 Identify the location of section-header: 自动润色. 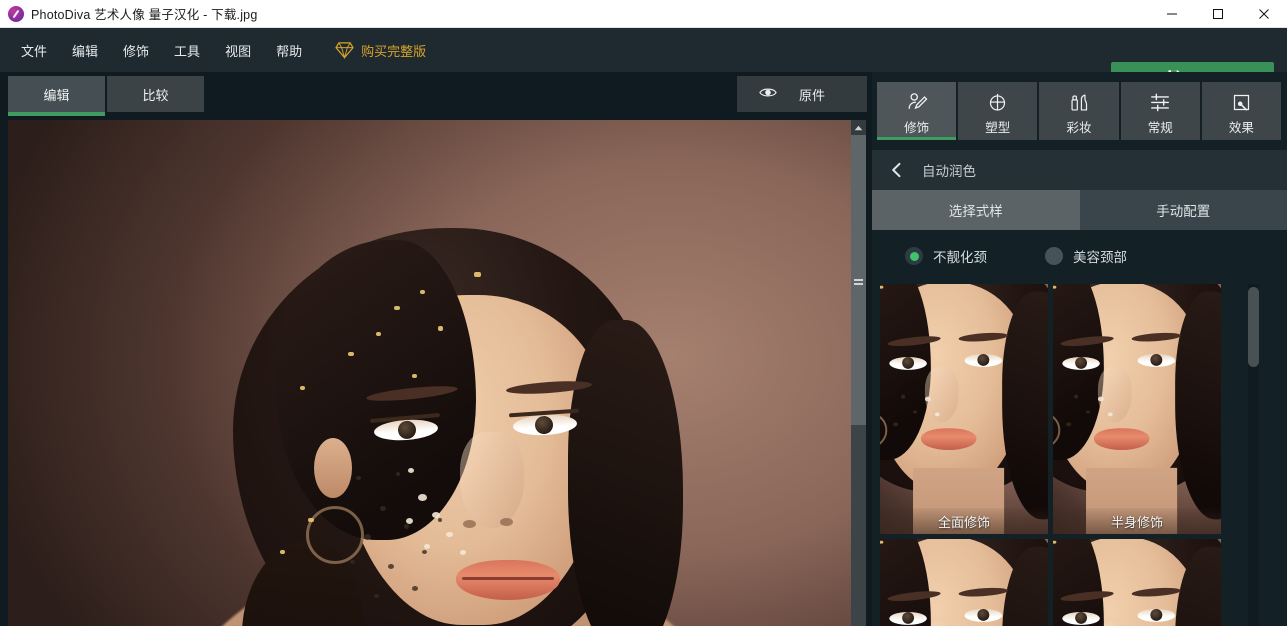
(1079, 170).